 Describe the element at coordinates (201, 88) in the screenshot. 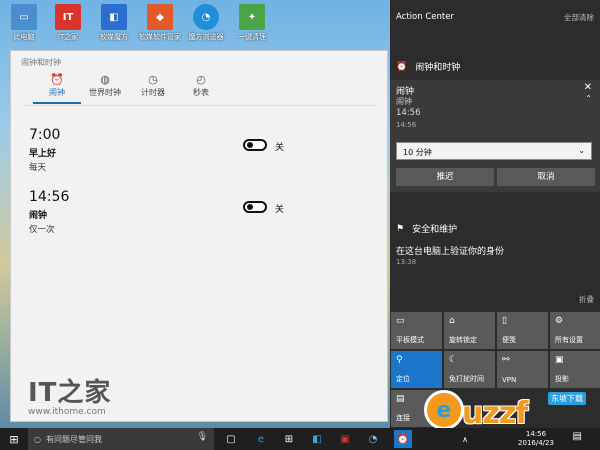

I see `tab-stopwatch: ◴ 秒表` at that location.